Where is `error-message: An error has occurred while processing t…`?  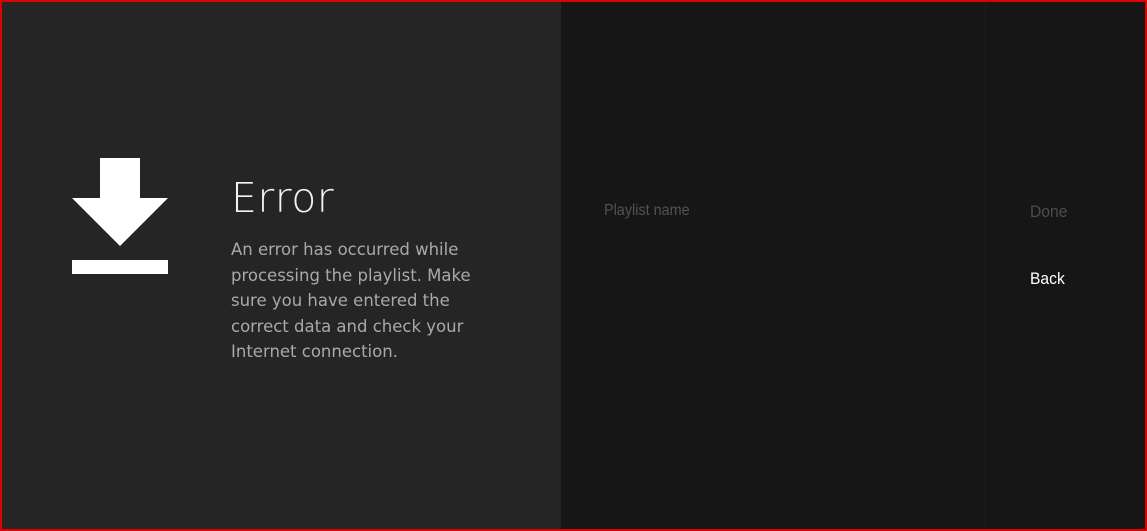 error-message: An error has occurred while processing t… is located at coordinates (351, 300).